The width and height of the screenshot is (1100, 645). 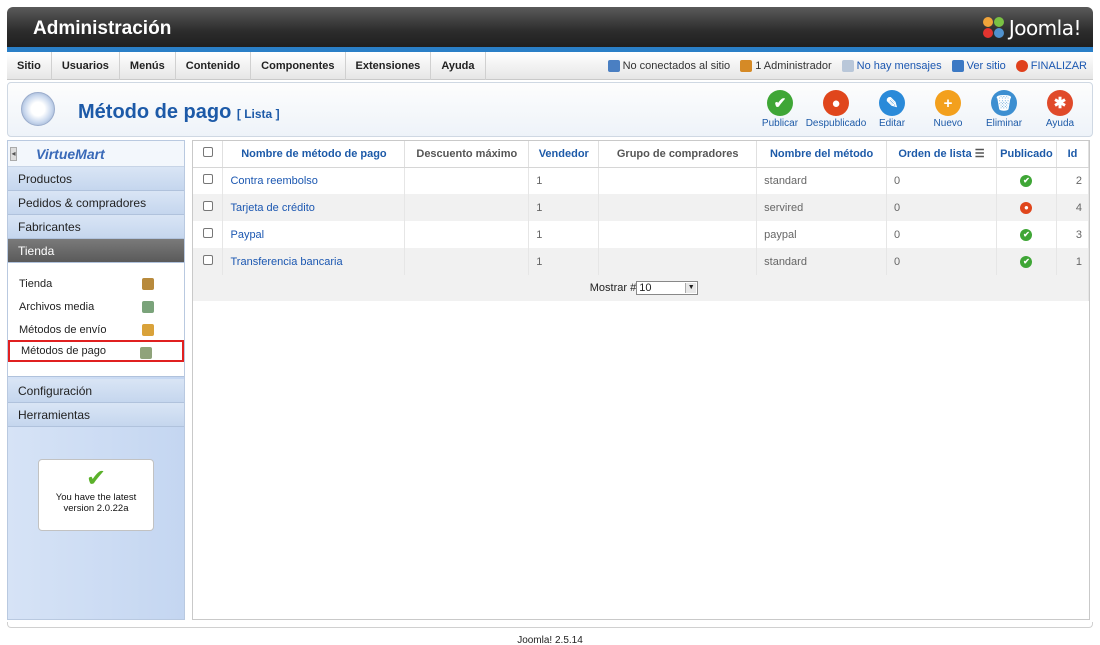 I want to click on menu-item-4: Componentes, so click(x=298, y=66).